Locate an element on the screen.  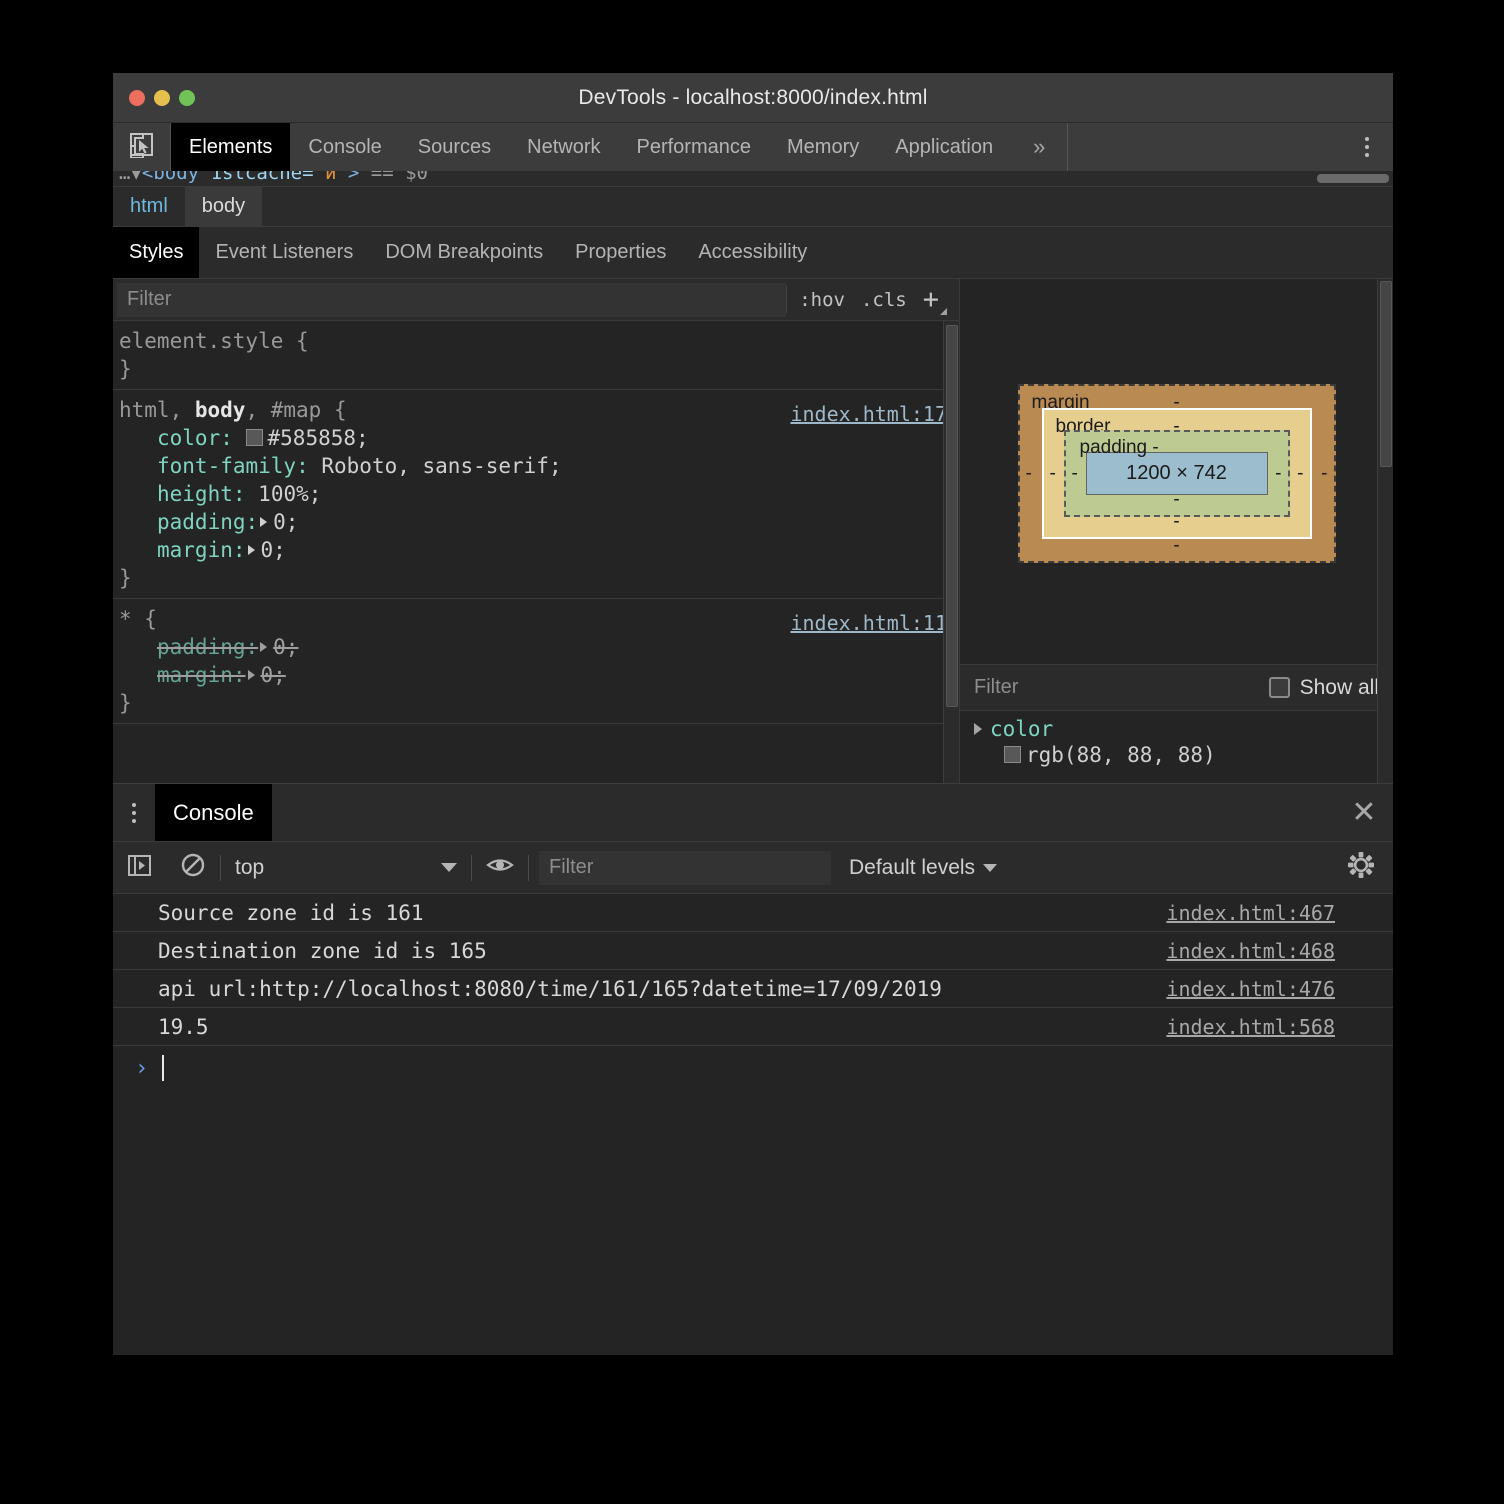
css-declaration-margin-disabled: margin: 0; is located at coordinates (539, 675).